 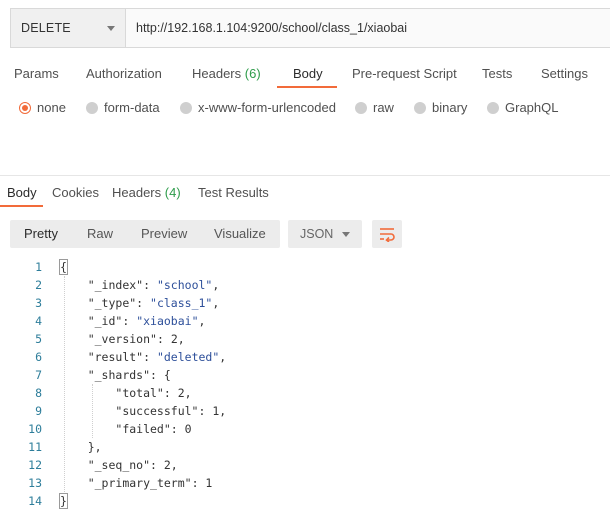 What do you see at coordinates (153, 429) in the screenshot?
I see `code-text: "failed": 0` at bounding box center [153, 429].